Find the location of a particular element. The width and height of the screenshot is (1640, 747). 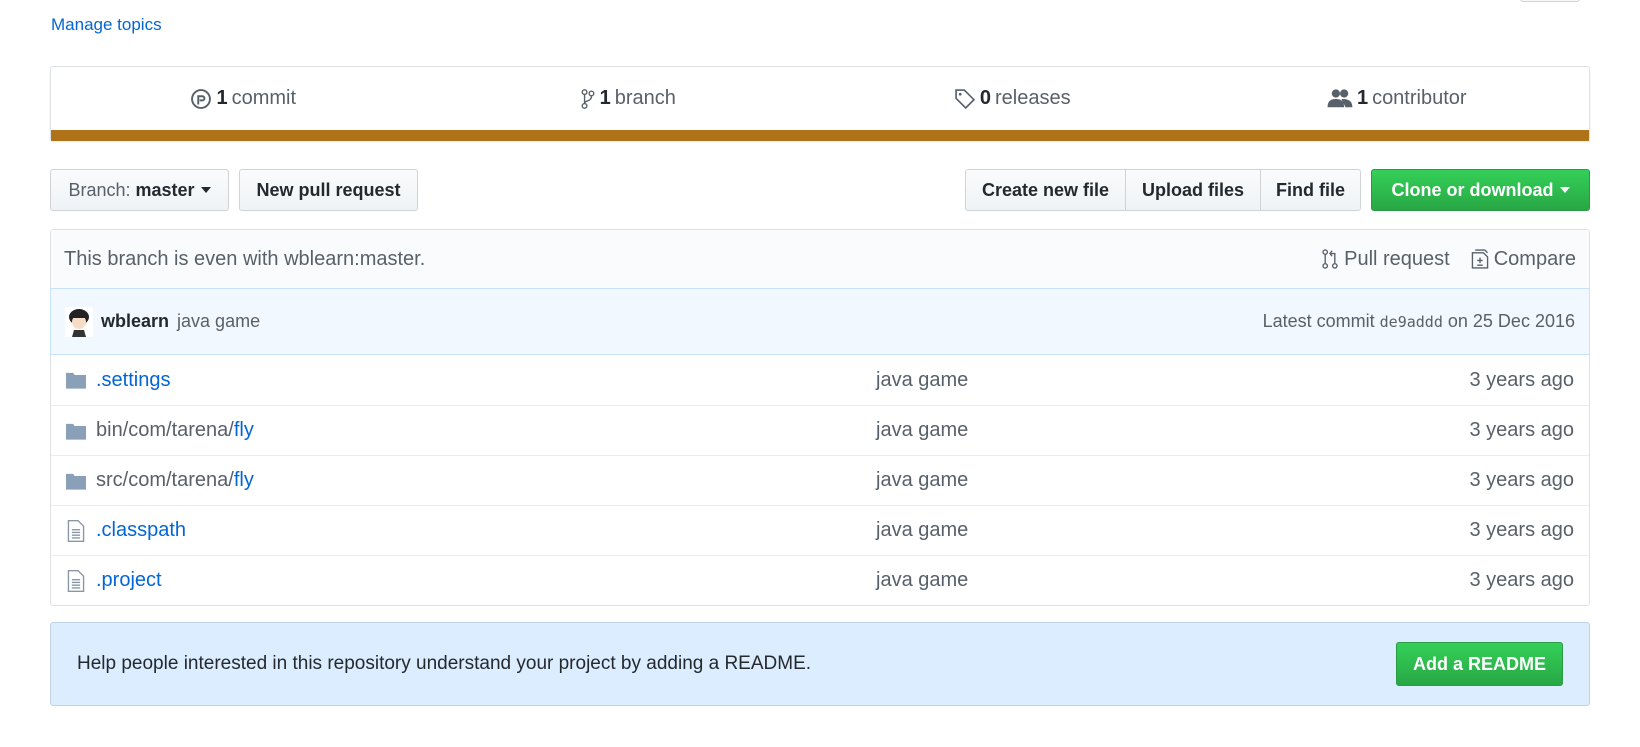

file-link: src/com/tarena/fly is located at coordinates (175, 480).